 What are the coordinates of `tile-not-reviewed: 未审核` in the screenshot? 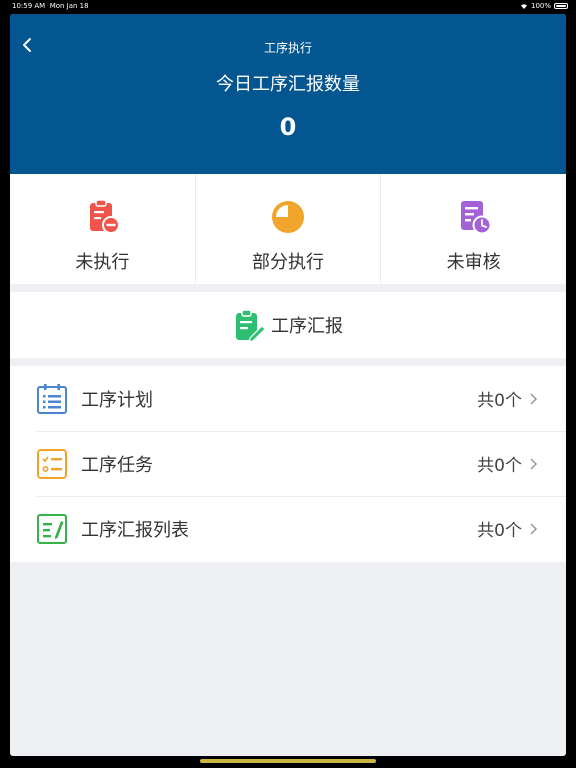 It's located at (473, 229).